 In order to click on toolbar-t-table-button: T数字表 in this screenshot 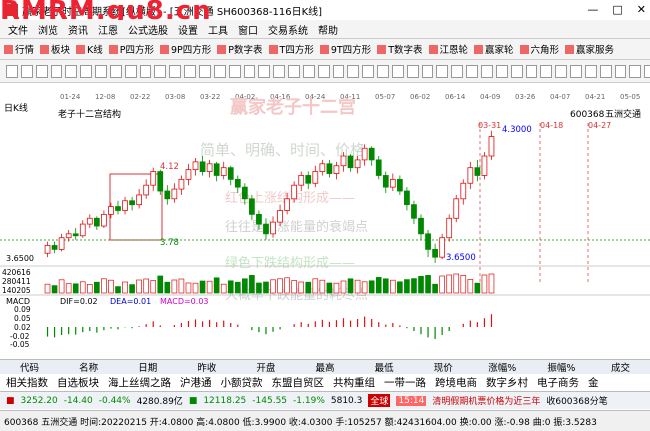, I will do `click(400, 49)`.